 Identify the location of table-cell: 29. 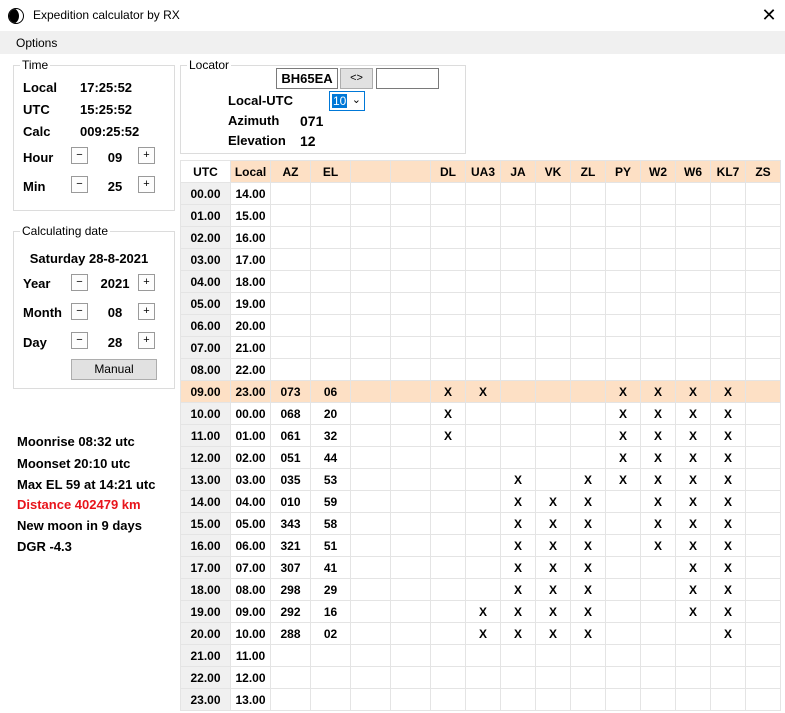
(330, 589).